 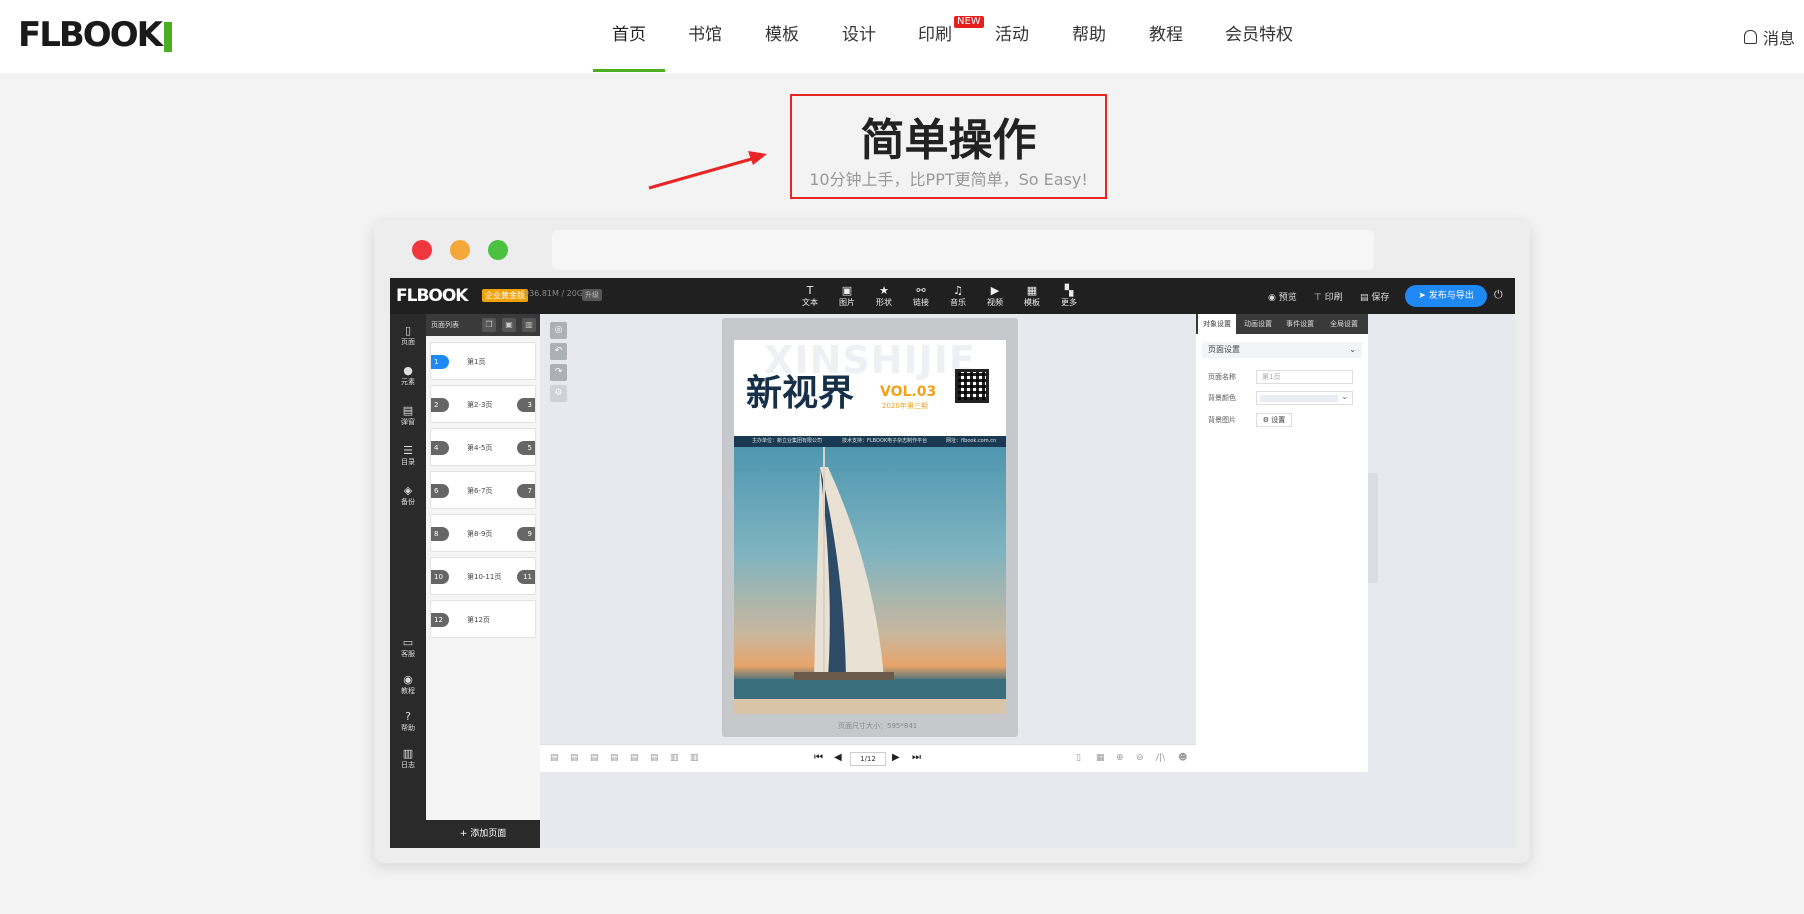 What do you see at coordinates (408, 647) in the screenshot?
I see `sidebar-item-support: ▭ 客服` at bounding box center [408, 647].